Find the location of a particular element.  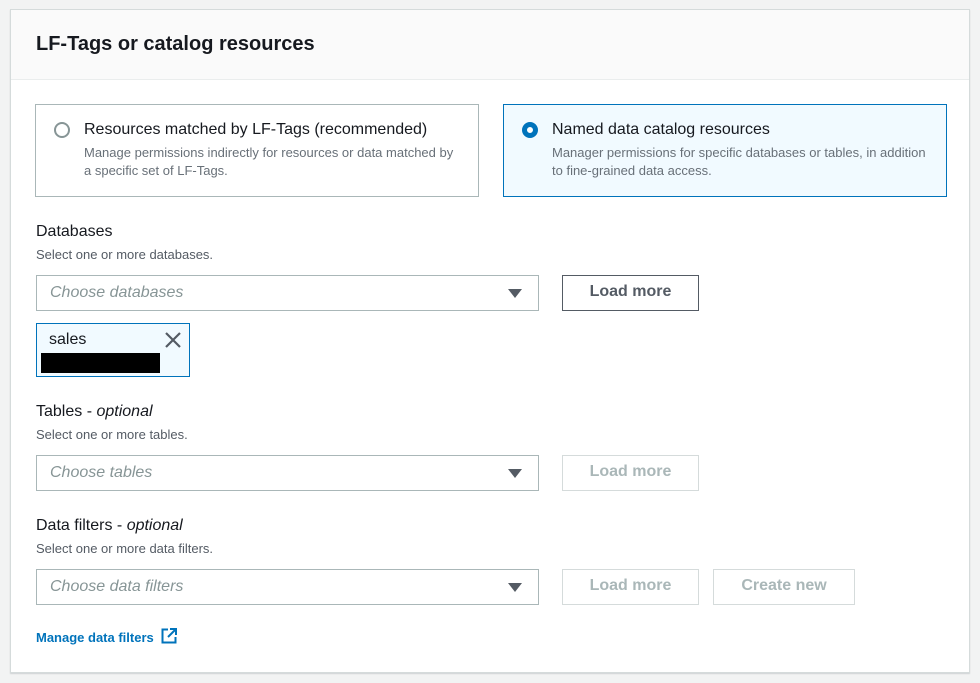

tables-optional: optional is located at coordinates (124, 411).